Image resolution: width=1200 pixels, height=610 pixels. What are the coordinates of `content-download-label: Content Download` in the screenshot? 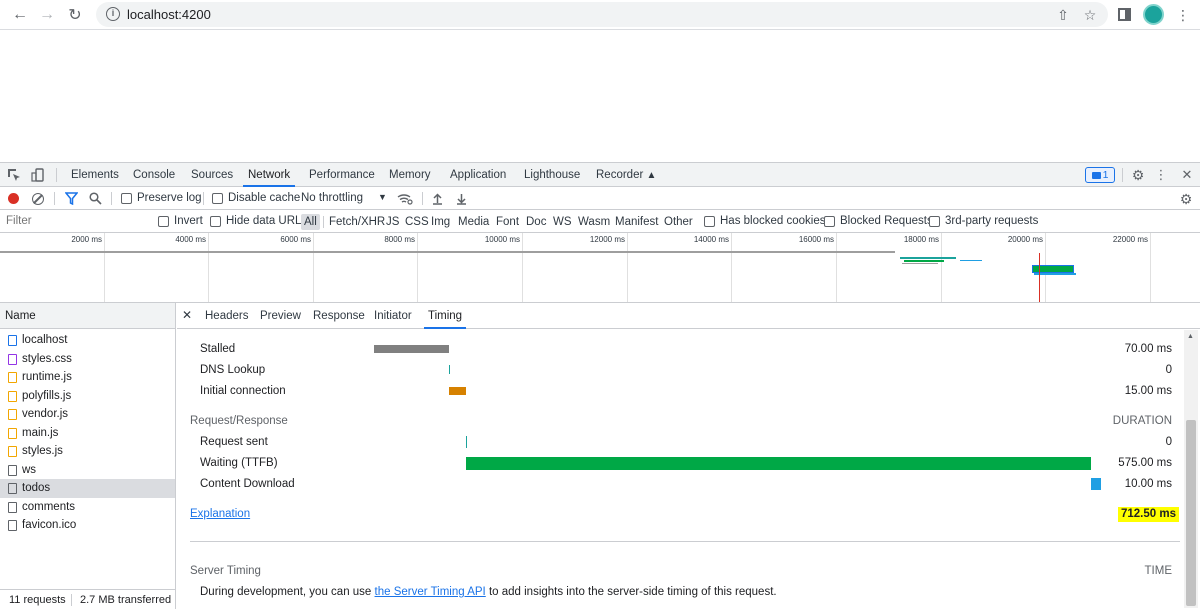 It's located at (247, 484).